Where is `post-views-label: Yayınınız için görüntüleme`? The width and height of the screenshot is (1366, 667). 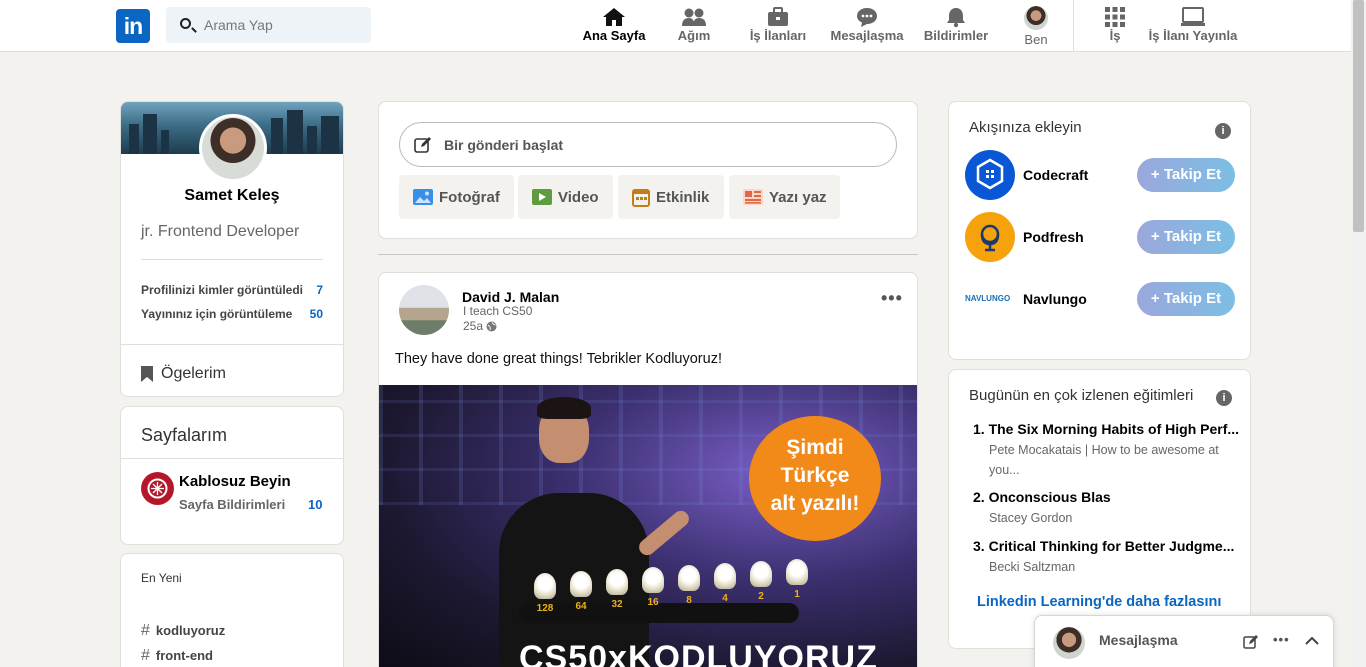
post-views-label: Yayınınız için görüntüleme is located at coordinates (216, 314).